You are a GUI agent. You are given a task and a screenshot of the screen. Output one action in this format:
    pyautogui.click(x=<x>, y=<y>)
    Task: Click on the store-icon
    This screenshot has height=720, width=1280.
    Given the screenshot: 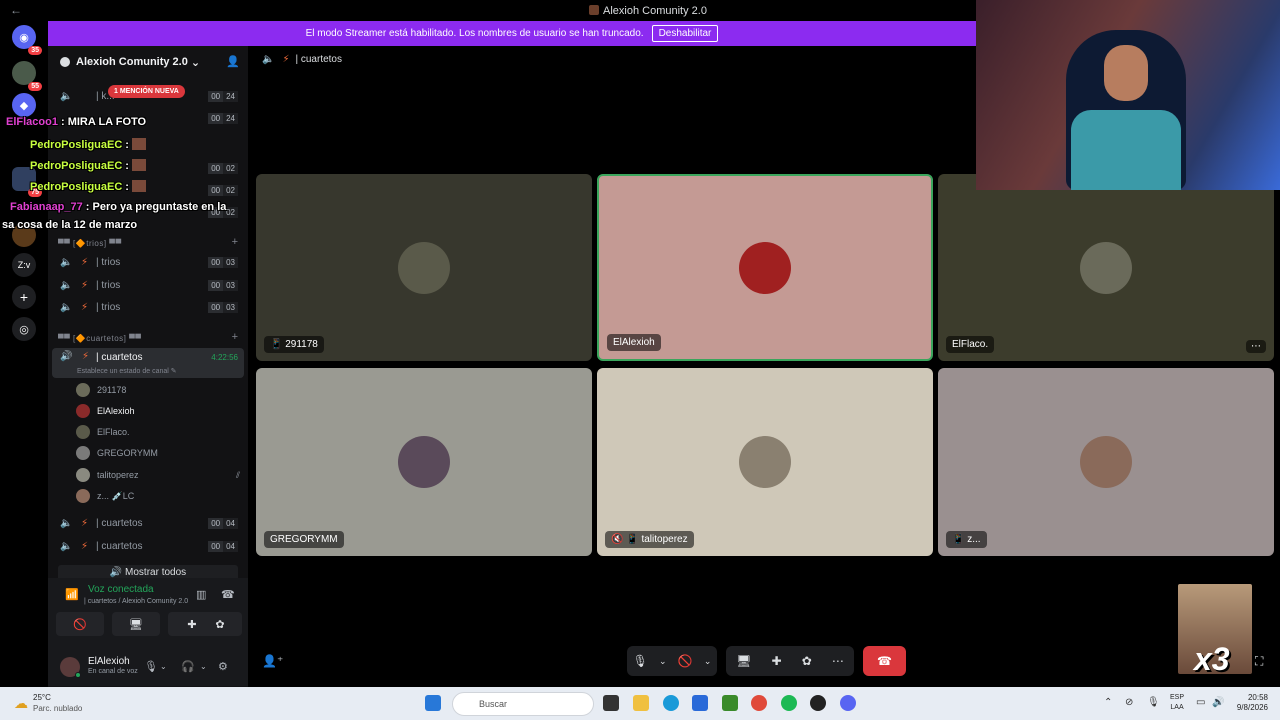 What is the action you would take?
    pyautogui.click(x=700, y=703)
    